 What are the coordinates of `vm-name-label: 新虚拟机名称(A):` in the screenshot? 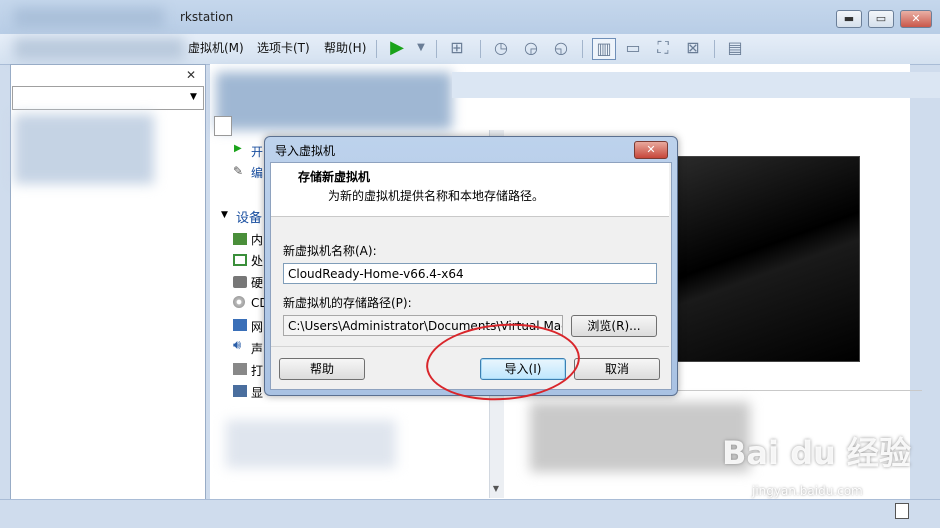 It's located at (330, 251).